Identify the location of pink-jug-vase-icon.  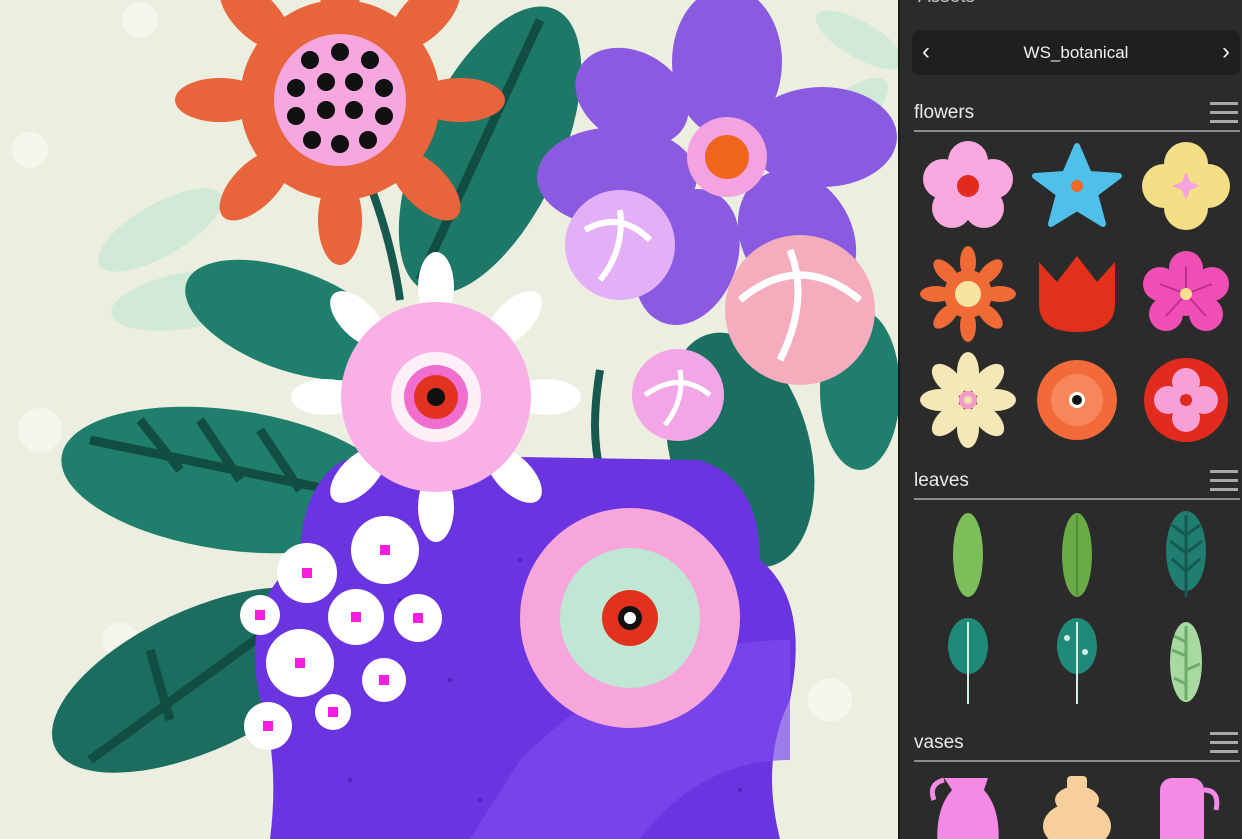
(968, 804).